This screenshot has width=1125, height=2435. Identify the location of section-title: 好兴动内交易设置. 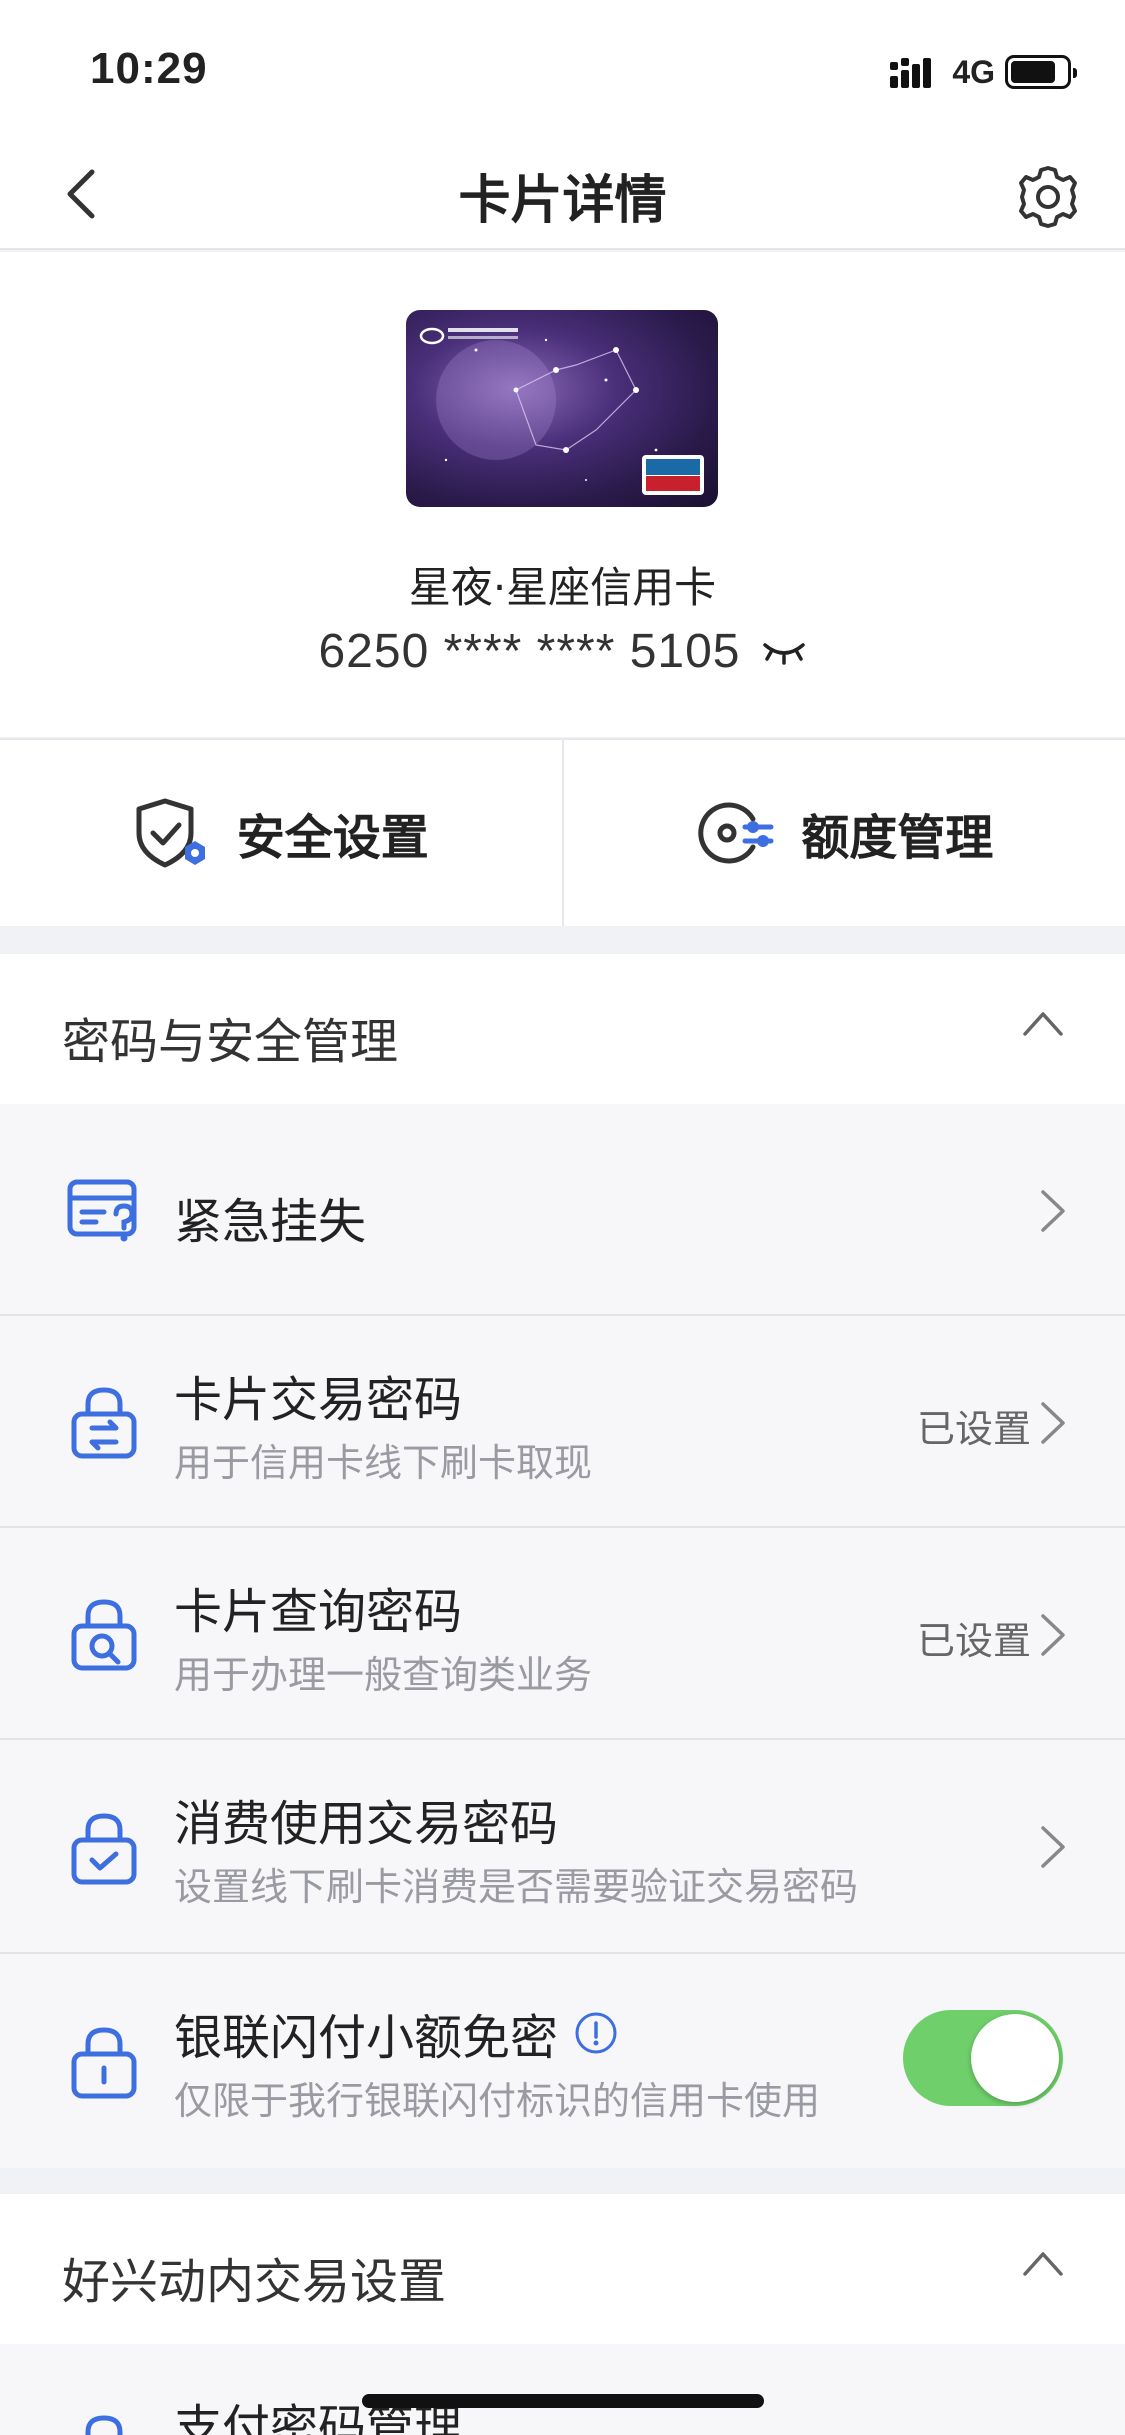
(254, 2282).